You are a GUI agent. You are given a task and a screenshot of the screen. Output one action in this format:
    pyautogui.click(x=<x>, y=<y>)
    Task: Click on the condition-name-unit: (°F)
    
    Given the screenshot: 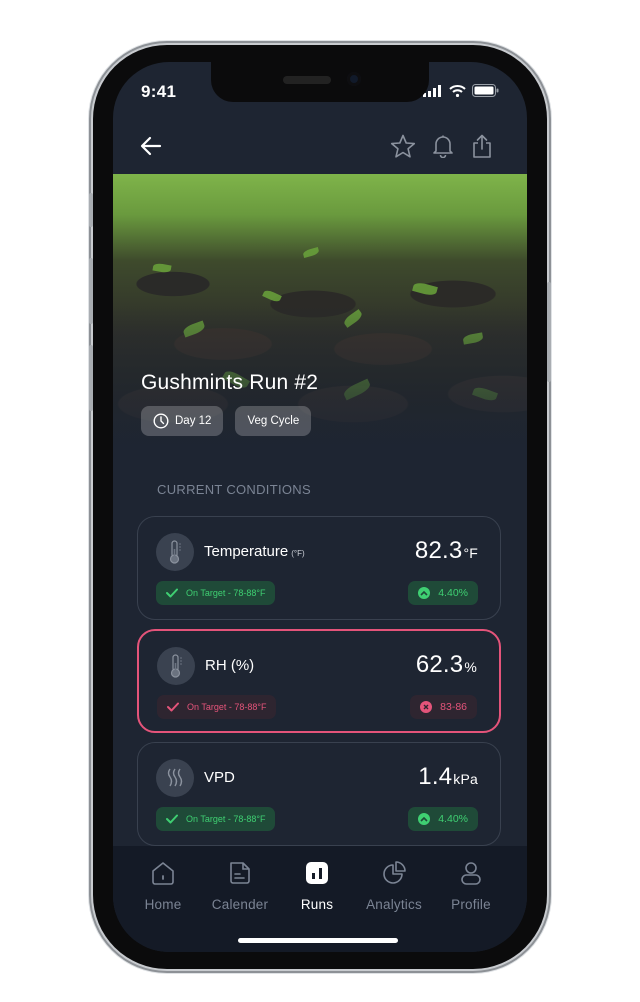 What is the action you would take?
    pyautogui.click(x=298, y=553)
    